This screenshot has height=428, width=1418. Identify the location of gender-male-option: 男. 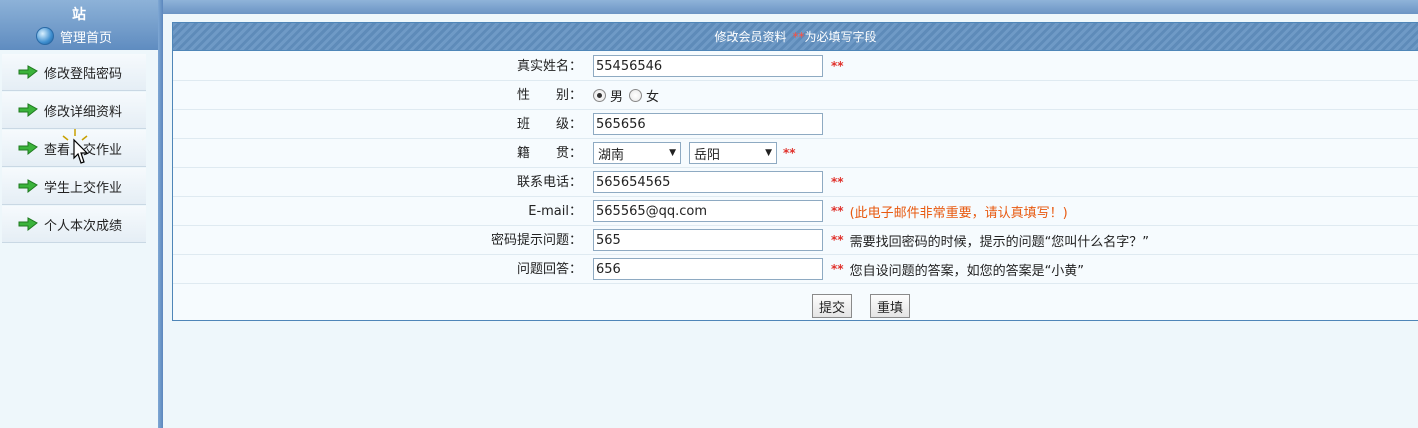
(608, 95).